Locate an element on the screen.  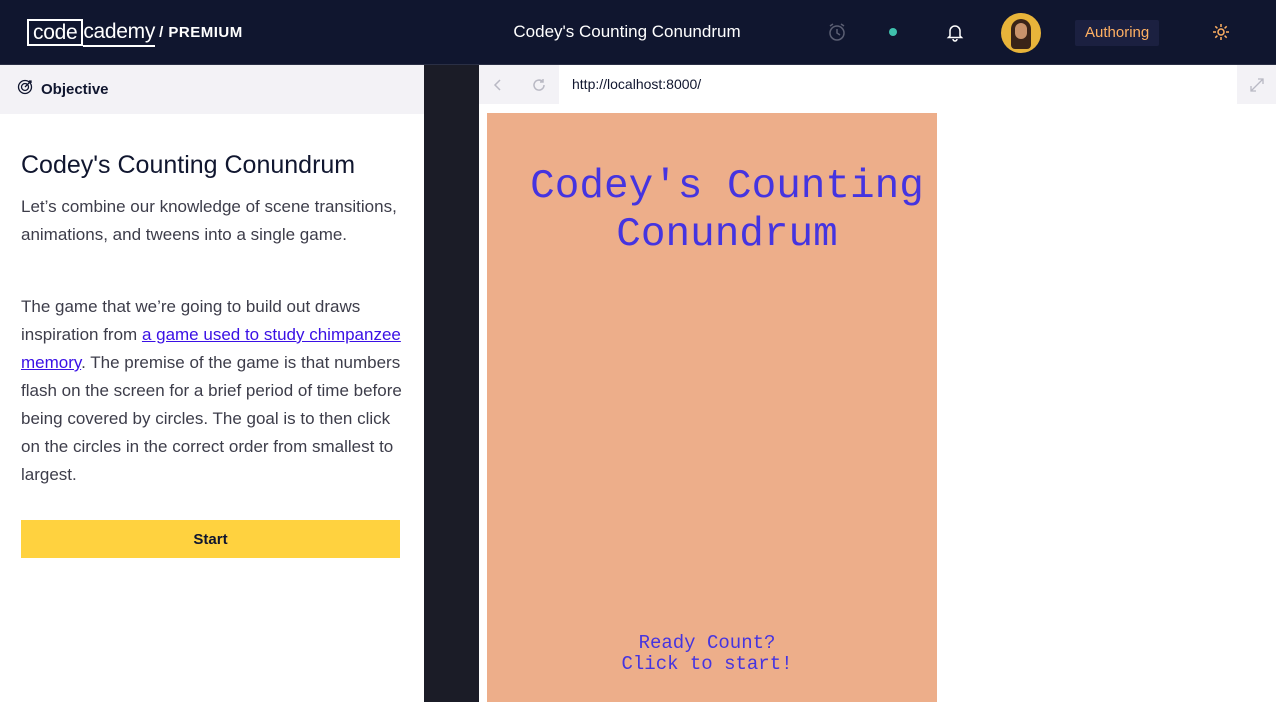
editor-gutter is located at coordinates (451, 383).